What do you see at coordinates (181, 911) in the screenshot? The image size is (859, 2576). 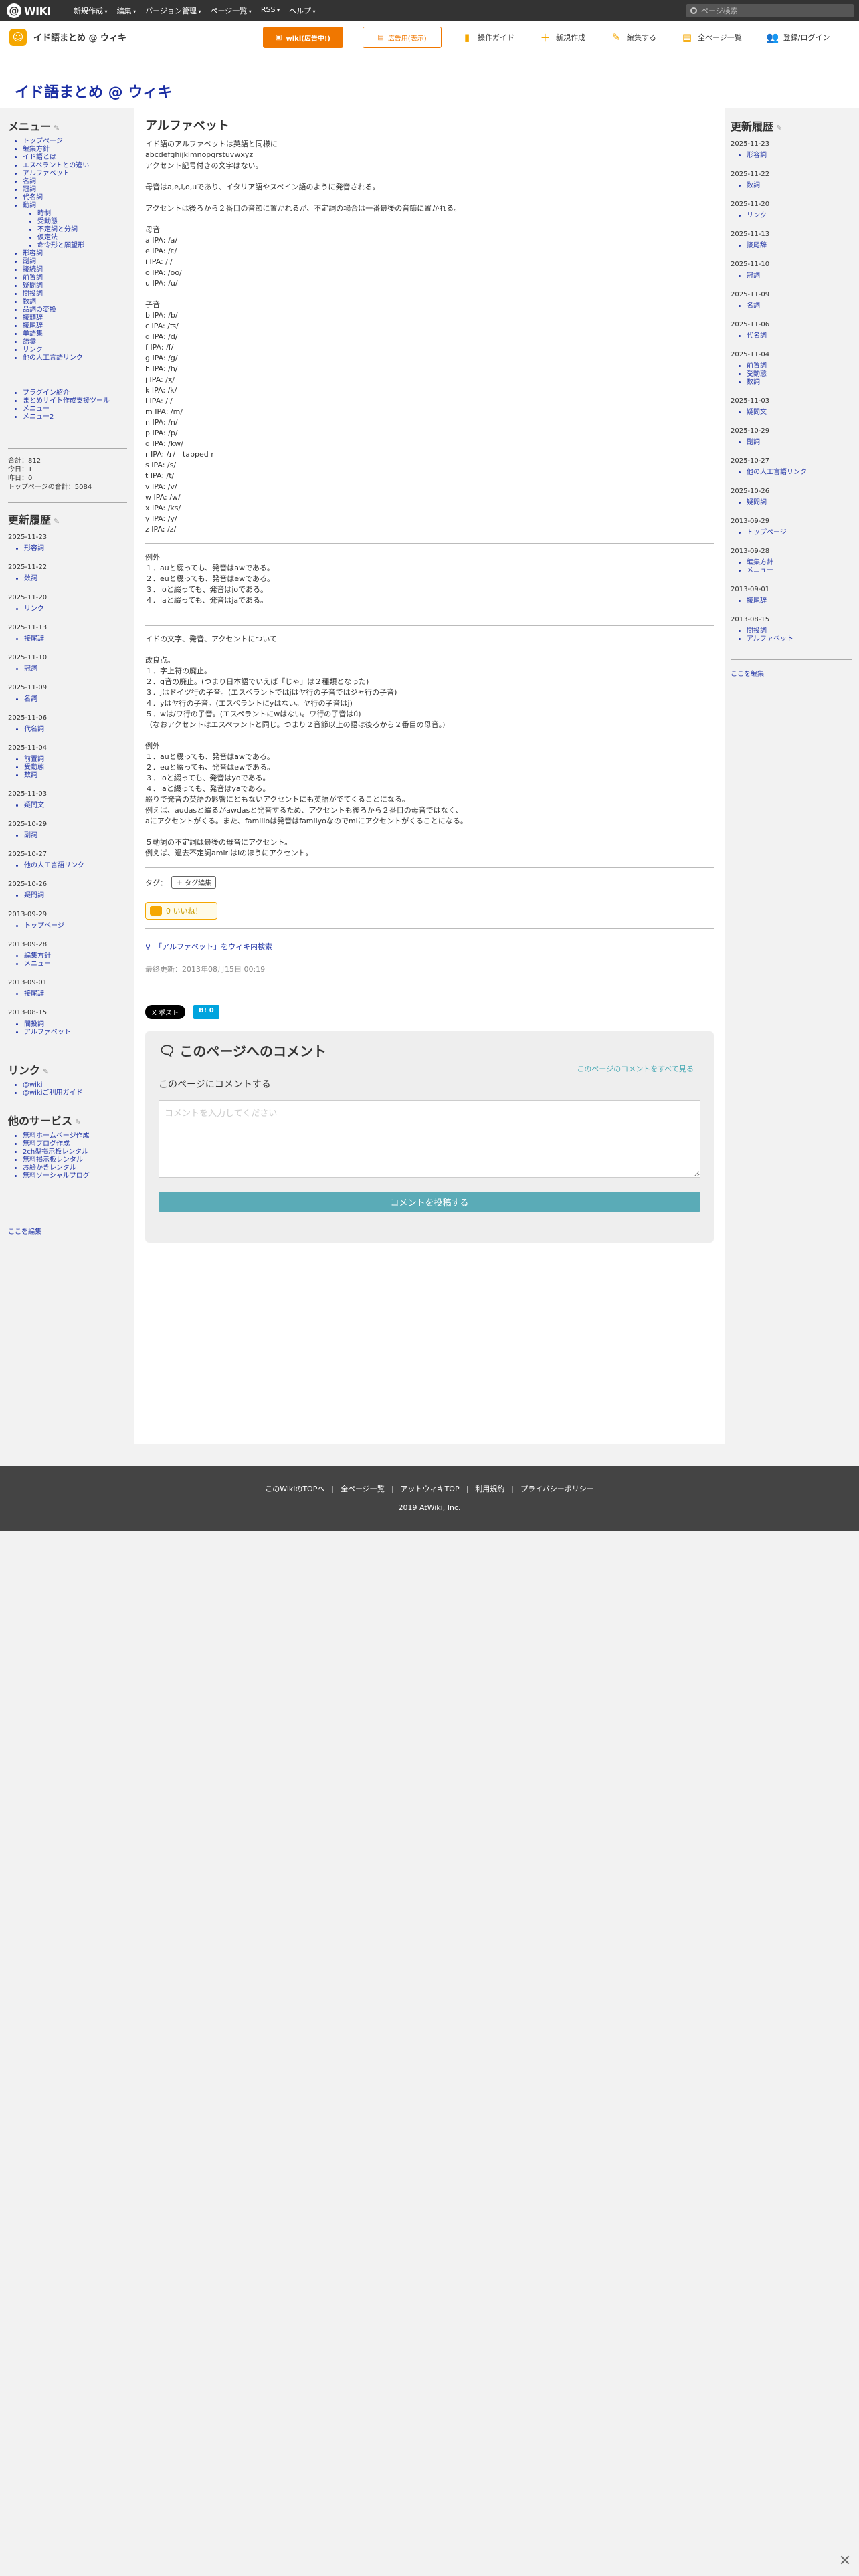 I see `like-button: 0 いいね！` at bounding box center [181, 911].